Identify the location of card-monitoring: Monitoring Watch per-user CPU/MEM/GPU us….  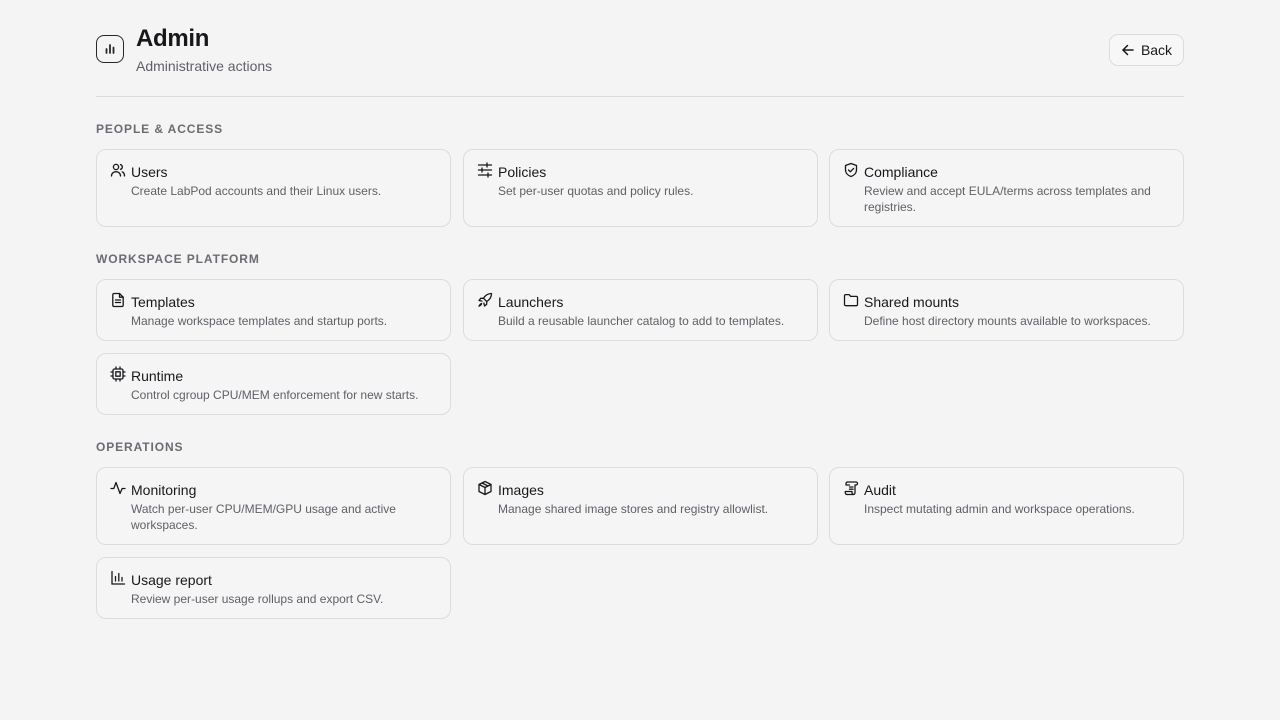
(273, 506).